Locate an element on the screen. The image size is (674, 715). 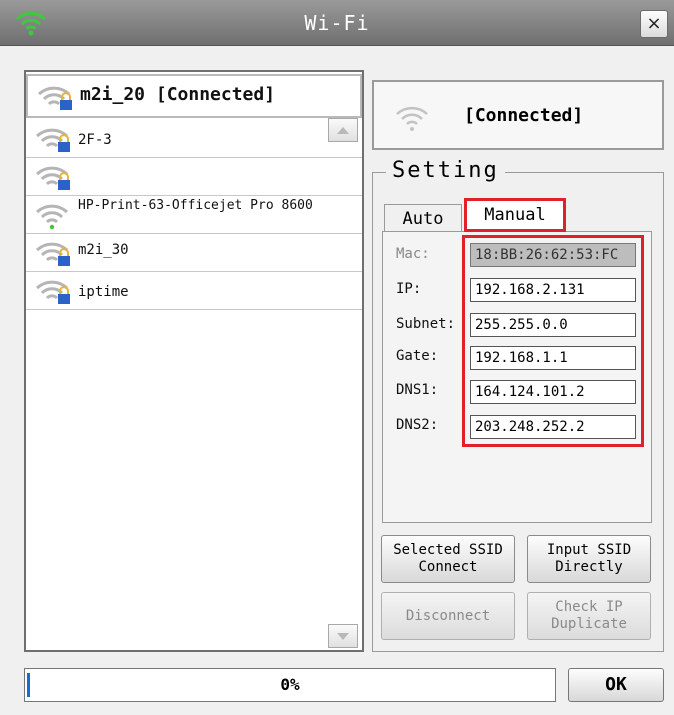
title-bar: Wi-Fi × is located at coordinates (337, 23).